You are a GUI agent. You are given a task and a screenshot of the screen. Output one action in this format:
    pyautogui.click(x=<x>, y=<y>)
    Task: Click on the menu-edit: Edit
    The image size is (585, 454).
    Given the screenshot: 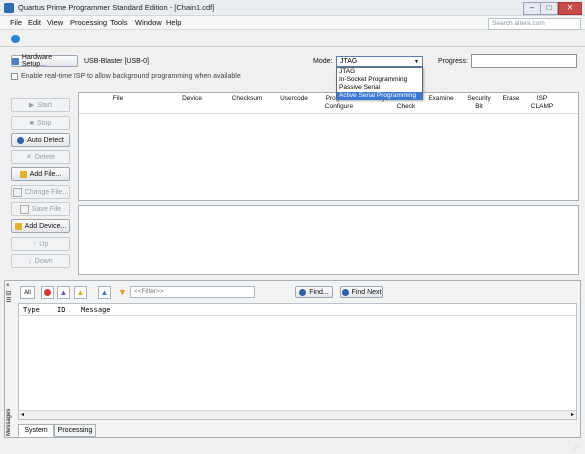 What is the action you would take?
    pyautogui.click(x=34, y=22)
    